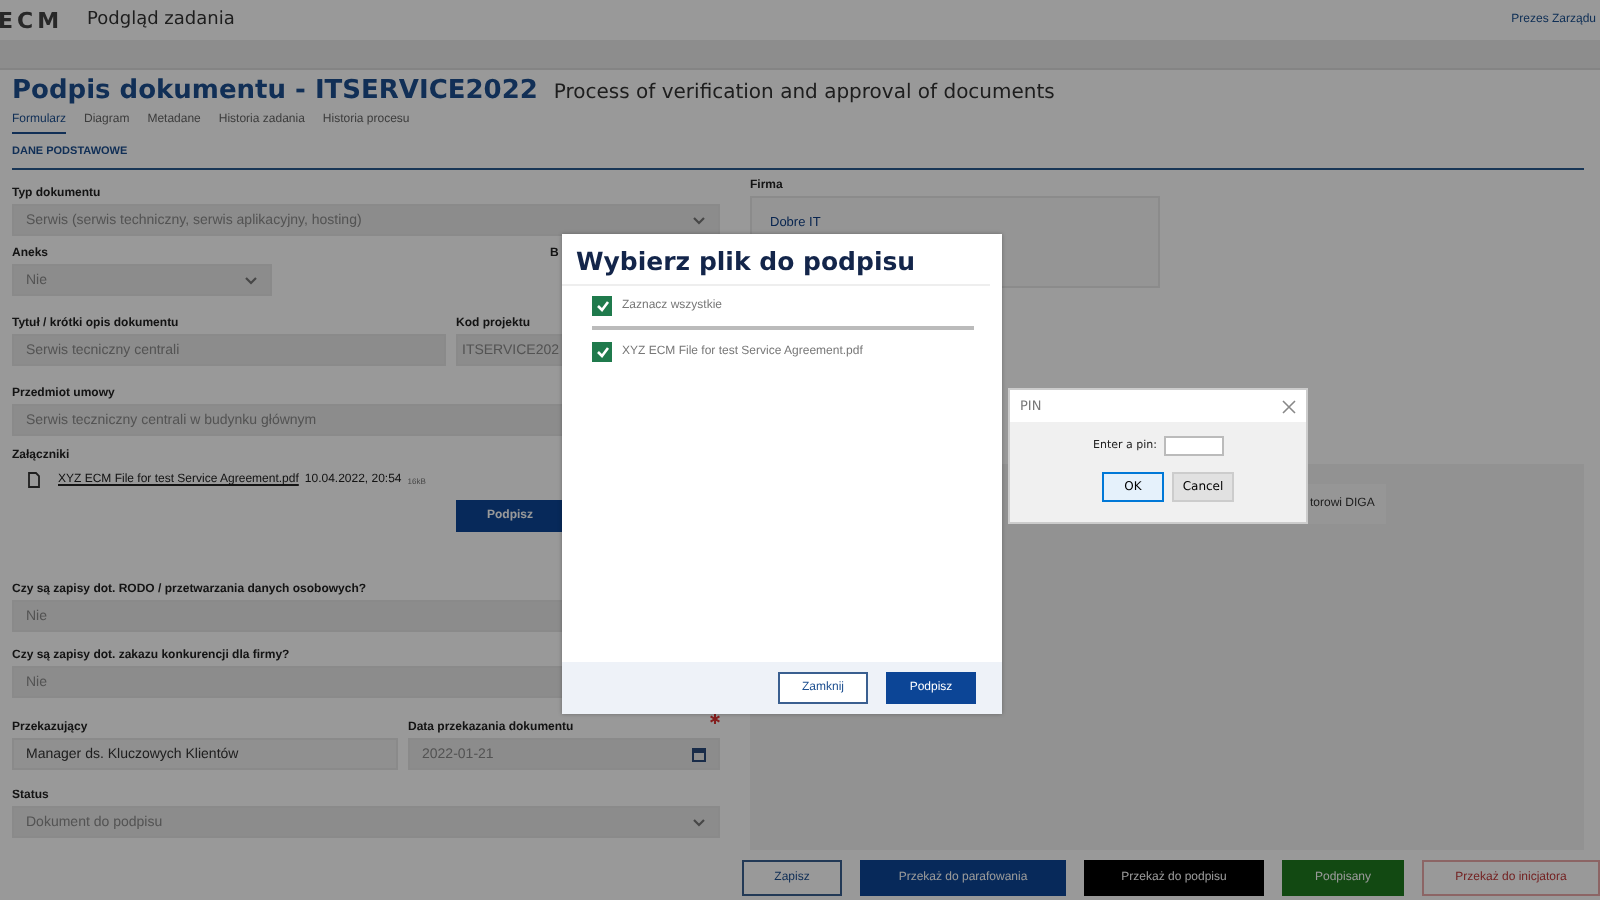  I want to click on close-icon, so click(1289, 406).